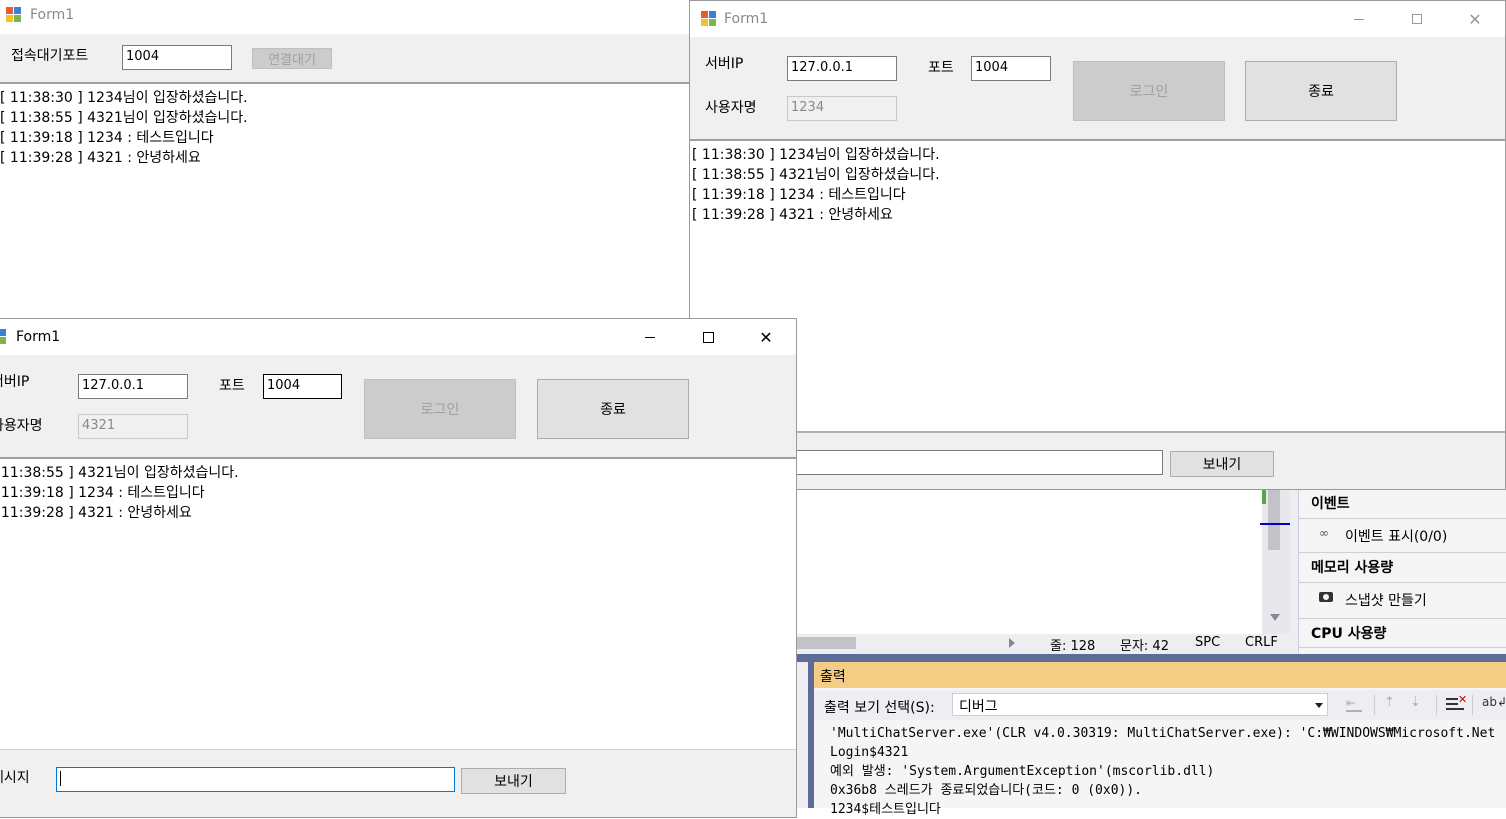 The width and height of the screenshot is (1506, 819). What do you see at coordinates (345, 58) in the screenshot?
I see `server-form-area` at bounding box center [345, 58].